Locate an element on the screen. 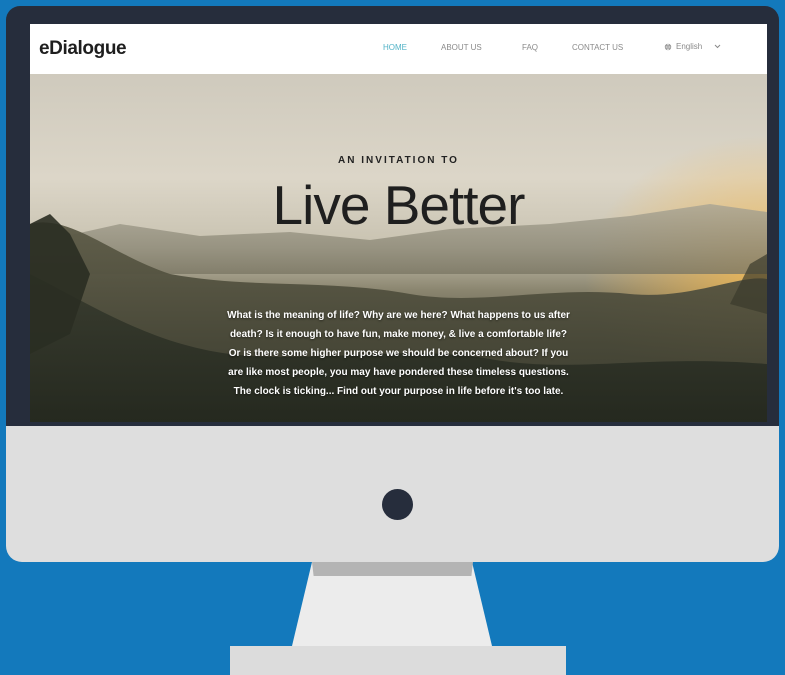 This screenshot has width=785, height=675. monitor-stand-base is located at coordinates (398, 660).